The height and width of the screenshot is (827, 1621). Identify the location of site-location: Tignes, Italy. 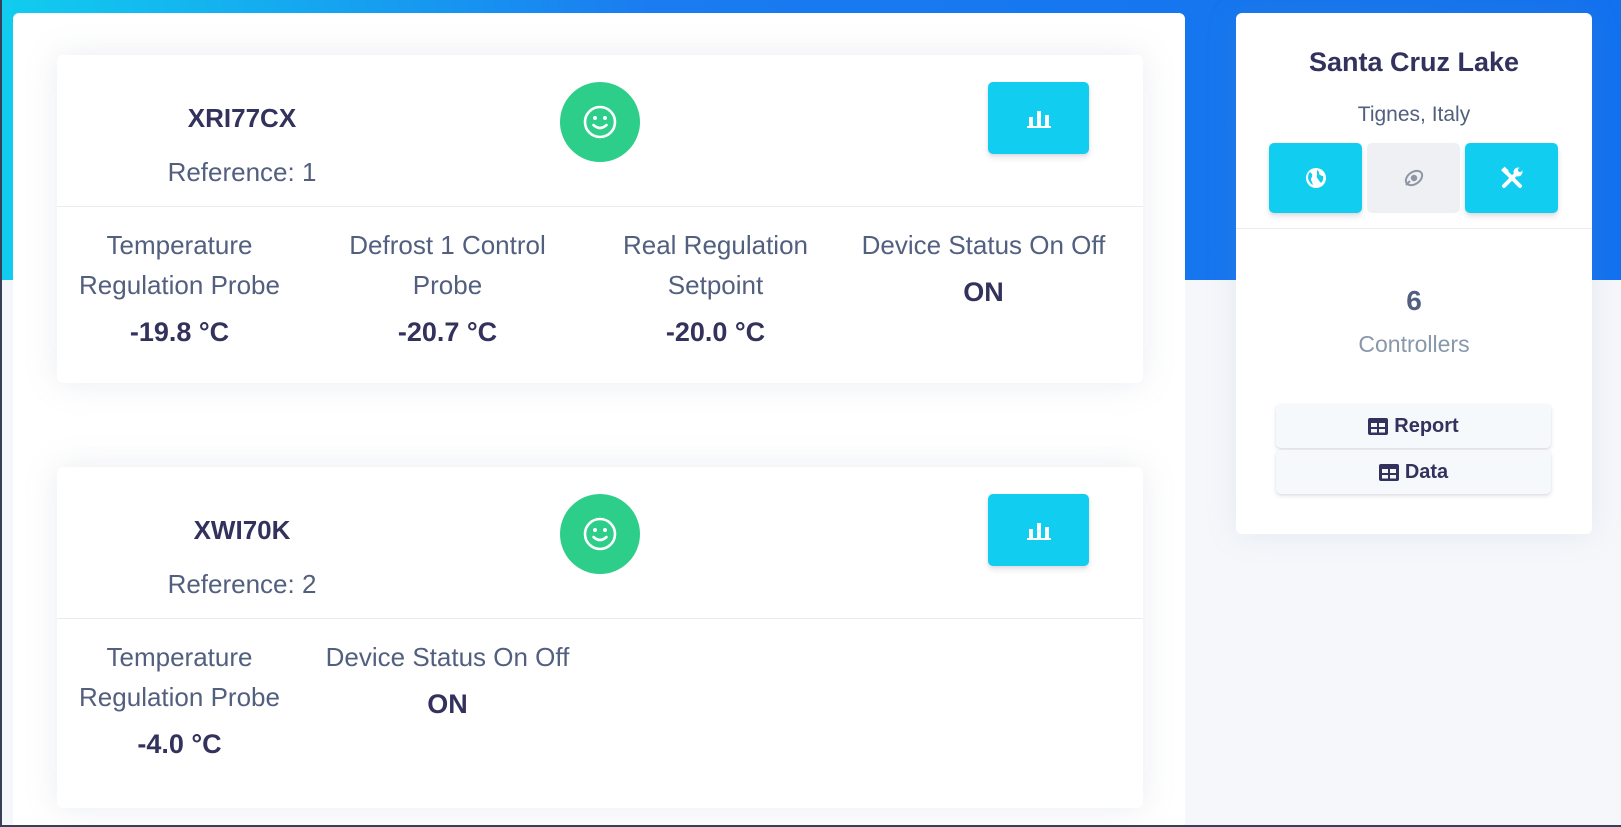
(1414, 114).